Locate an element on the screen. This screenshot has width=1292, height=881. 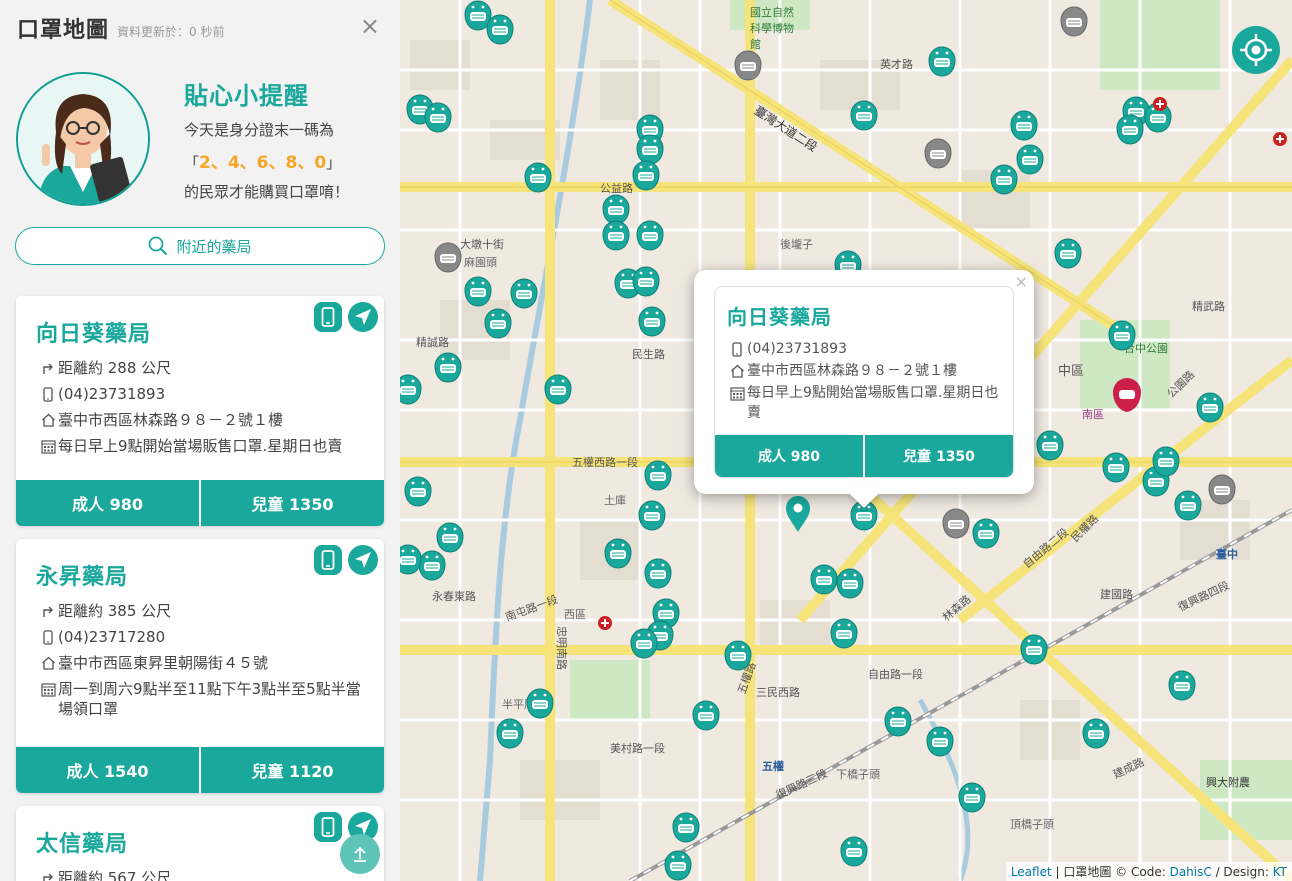
open-quote: 「 is located at coordinates (192, 163).